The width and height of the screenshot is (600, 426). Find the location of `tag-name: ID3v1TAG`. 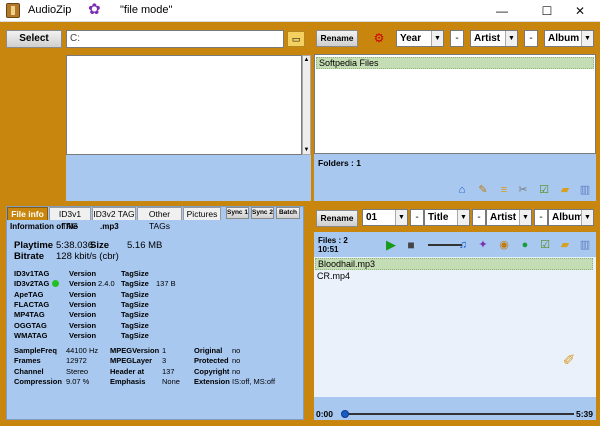

tag-name: ID3v1TAG is located at coordinates (32, 273).